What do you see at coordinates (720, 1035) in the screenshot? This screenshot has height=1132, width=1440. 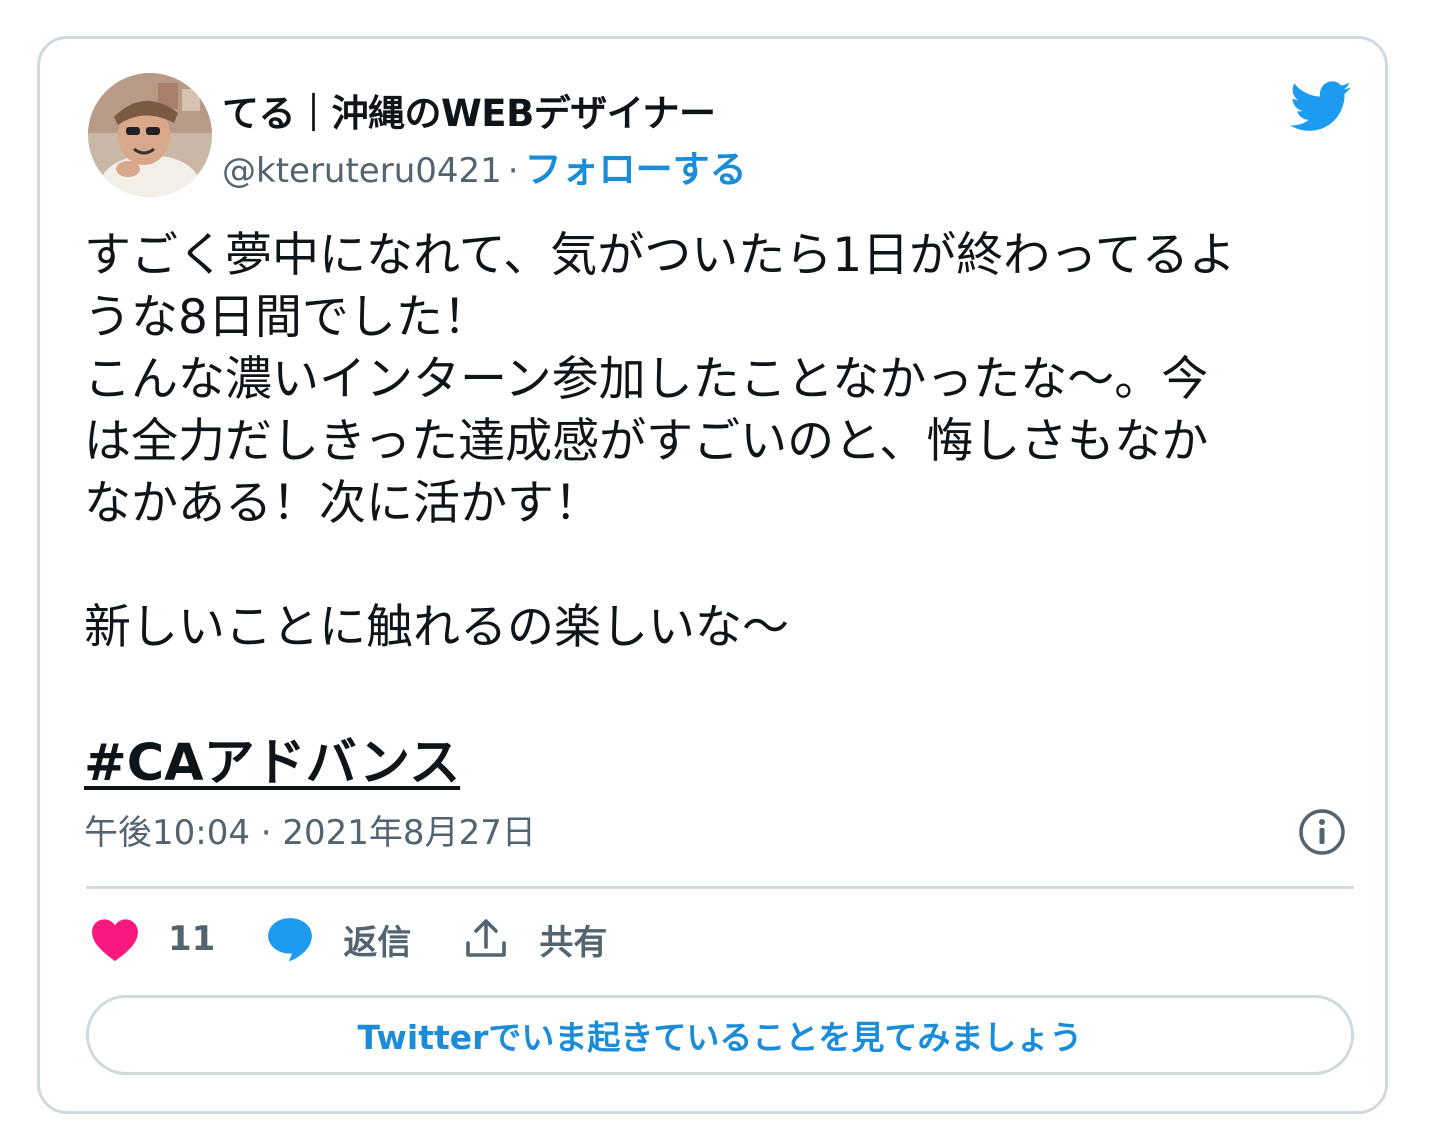 I see `explore-twitter-button: Twitterでいま起きていることを見てみましょう` at bounding box center [720, 1035].